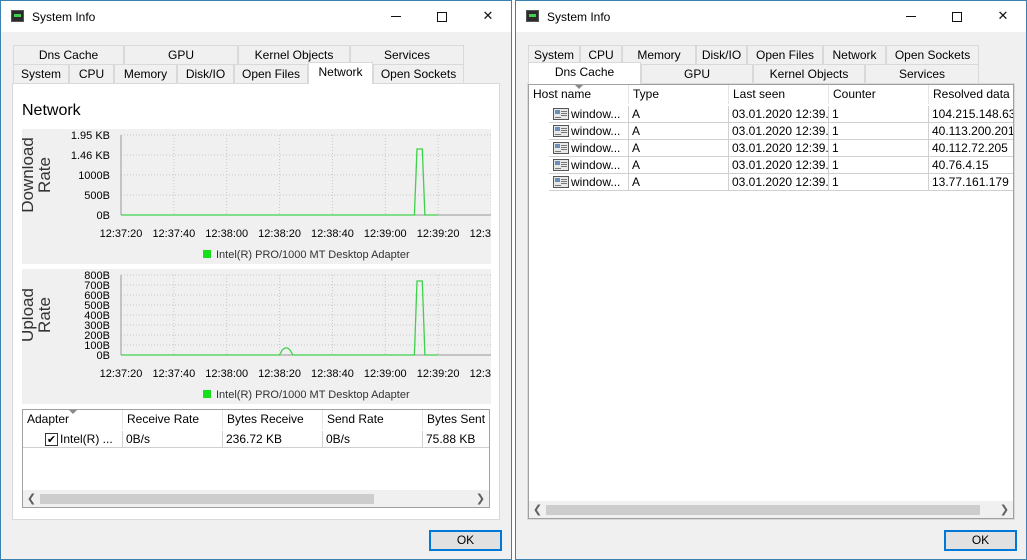  Describe the element at coordinates (91, 73) in the screenshot. I see `tab-cpu: CPU` at that location.